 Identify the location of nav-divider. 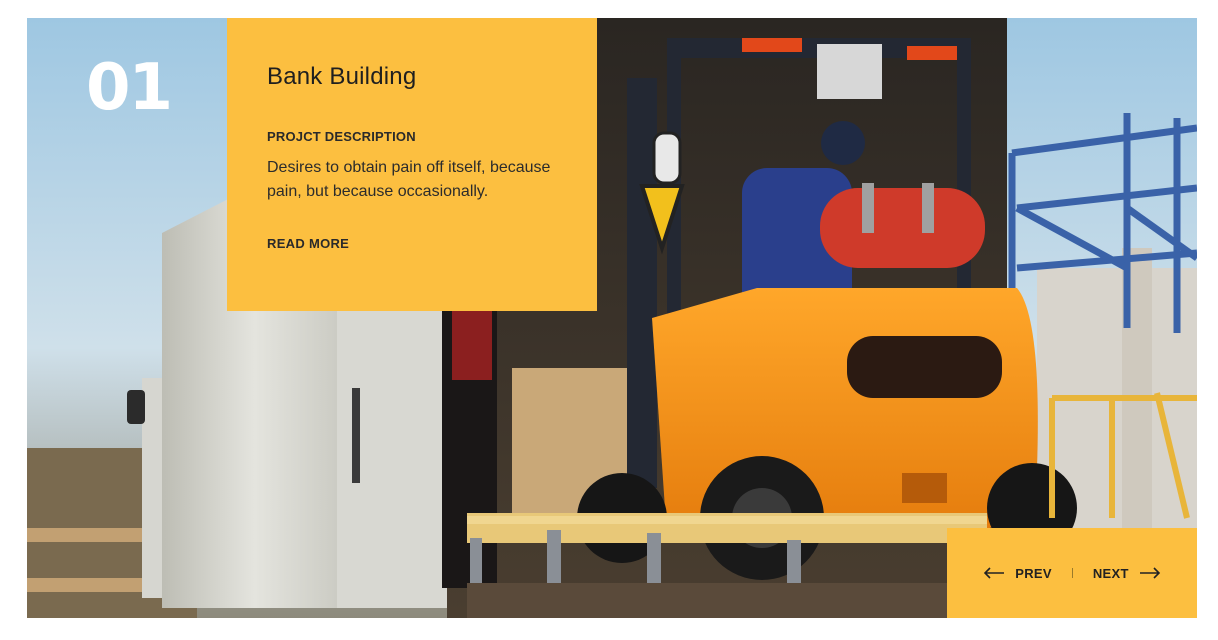
(1072, 573).